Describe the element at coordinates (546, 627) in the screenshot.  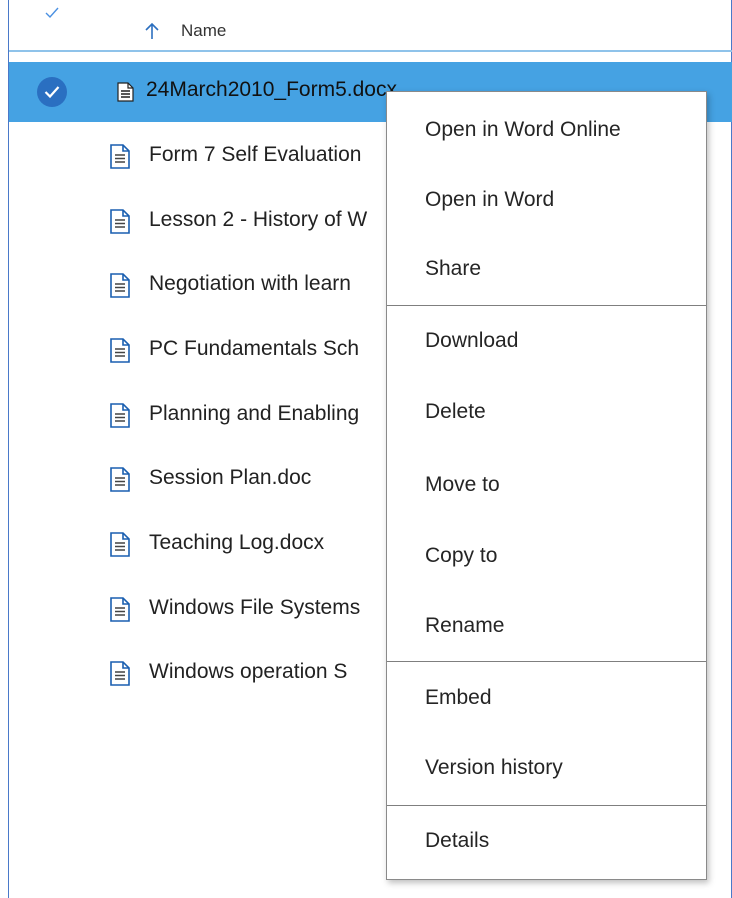
I see `menu-rename: Rename` at that location.